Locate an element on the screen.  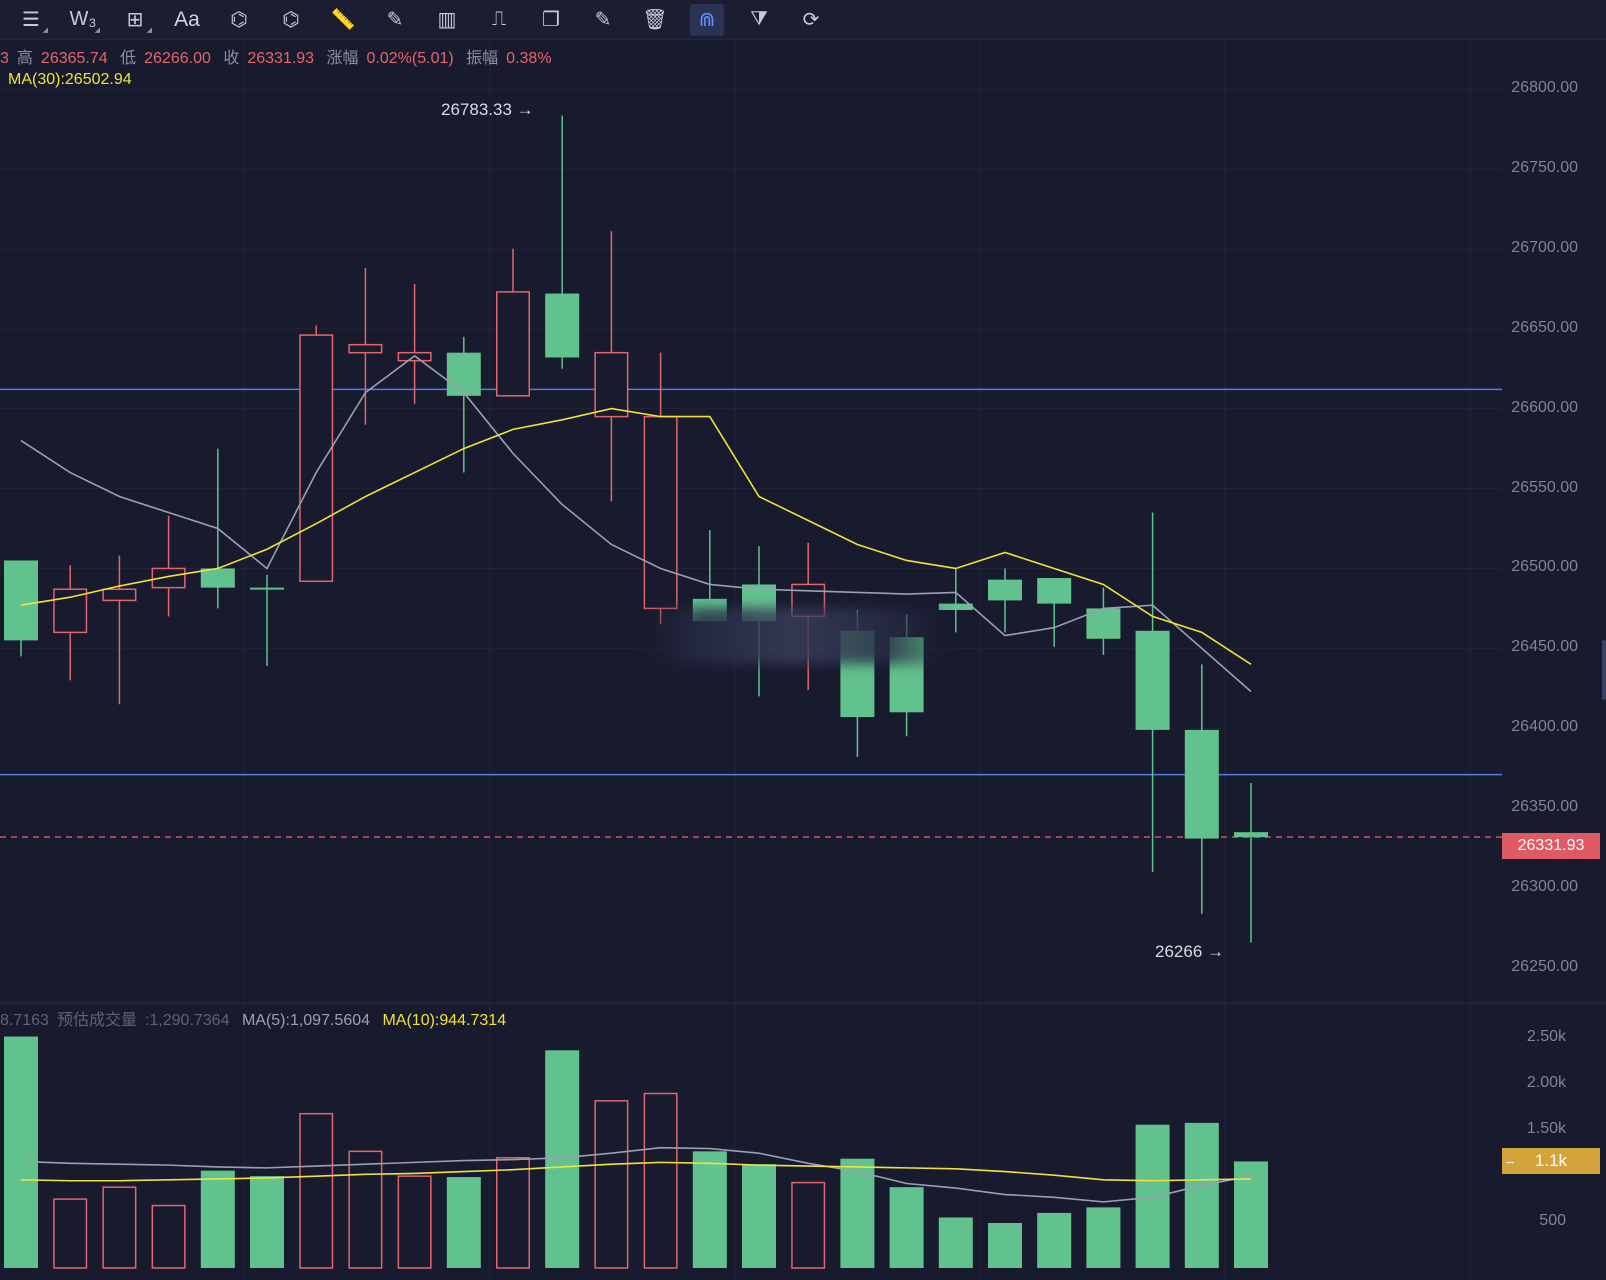
lock-icon: ⎍ is located at coordinates (499, 20).